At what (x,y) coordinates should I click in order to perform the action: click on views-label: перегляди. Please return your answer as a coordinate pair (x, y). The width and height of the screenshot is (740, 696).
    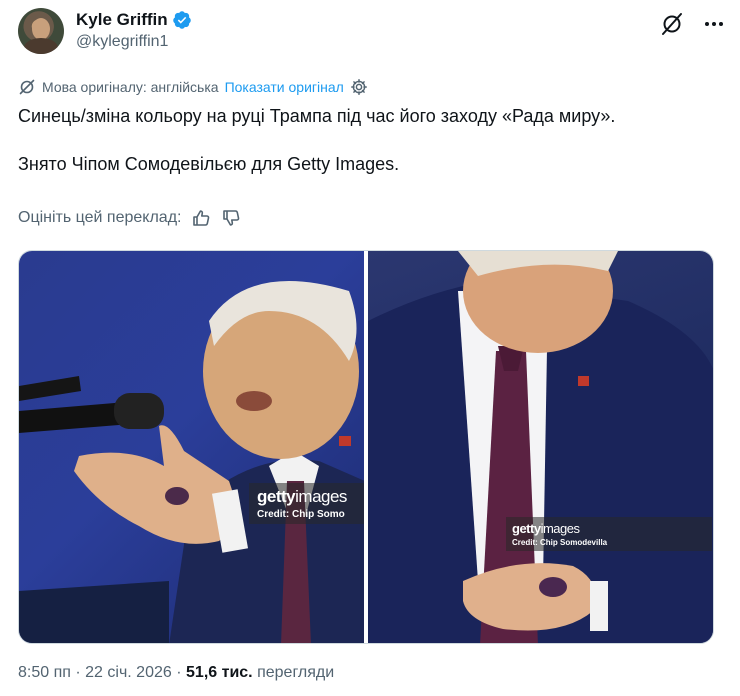
    Looking at the image, I should click on (296, 672).